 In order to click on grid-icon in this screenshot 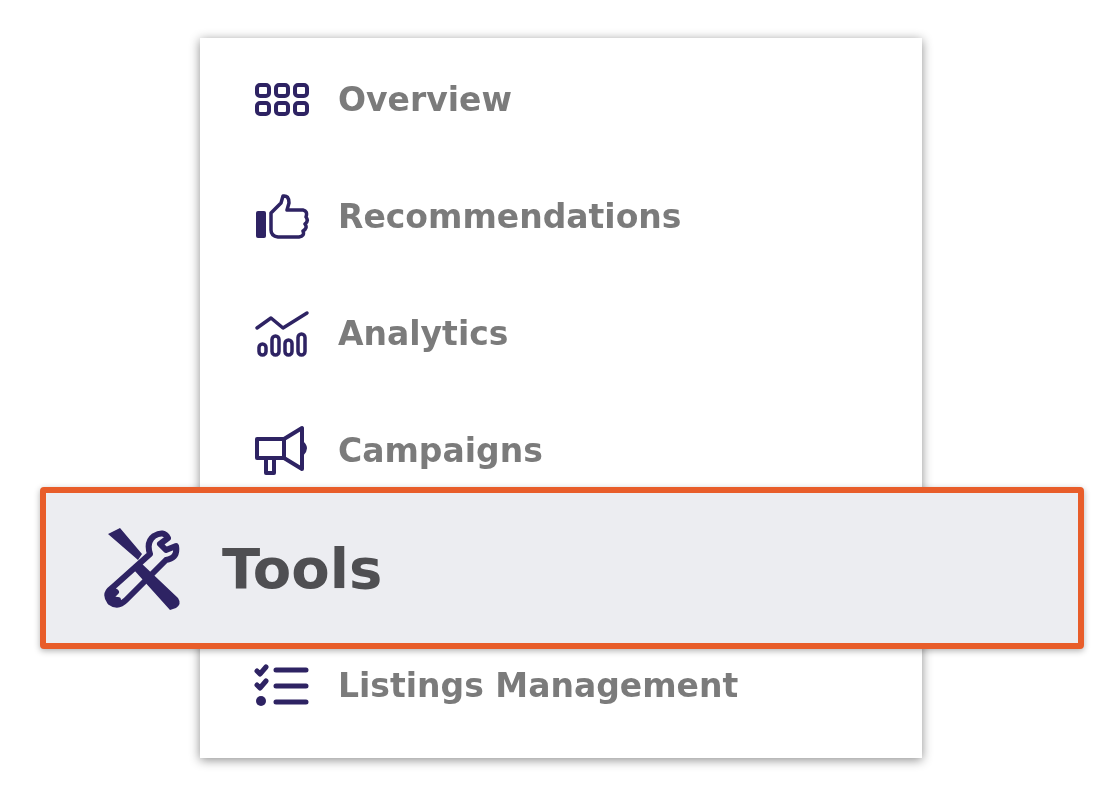, I will do `click(283, 99)`.